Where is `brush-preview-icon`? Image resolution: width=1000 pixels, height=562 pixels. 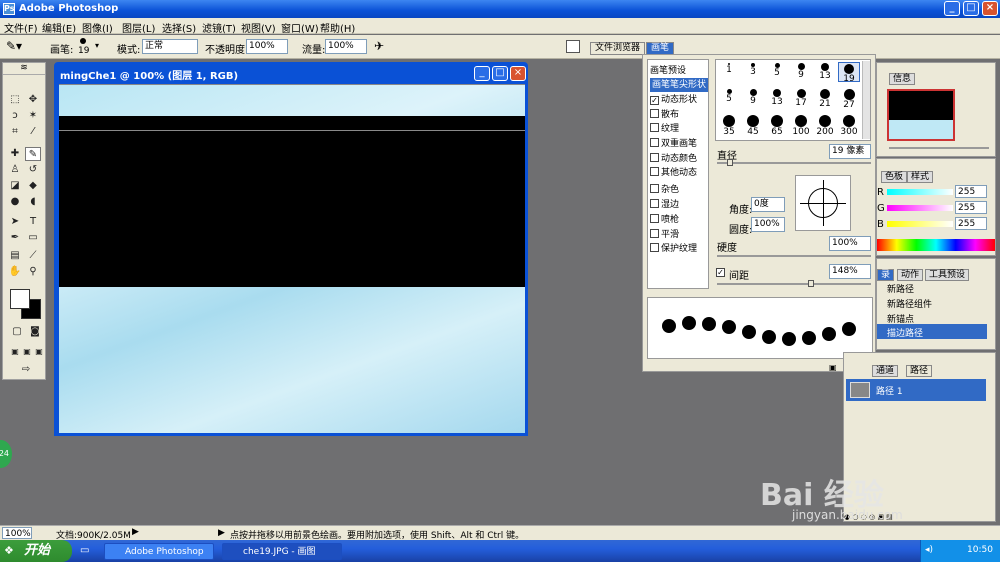 brush-preview-icon is located at coordinates (83, 41).